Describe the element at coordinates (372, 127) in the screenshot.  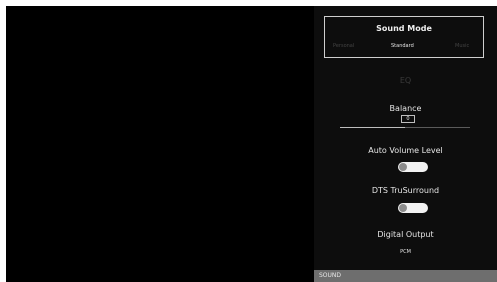
I see `balance-slider-fill` at that location.